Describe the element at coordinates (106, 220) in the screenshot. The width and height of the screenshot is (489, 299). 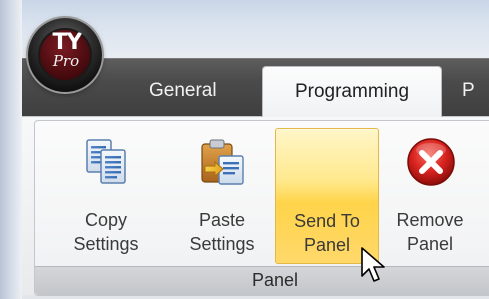
I see `copy-settings-label-line1: Copy` at that location.